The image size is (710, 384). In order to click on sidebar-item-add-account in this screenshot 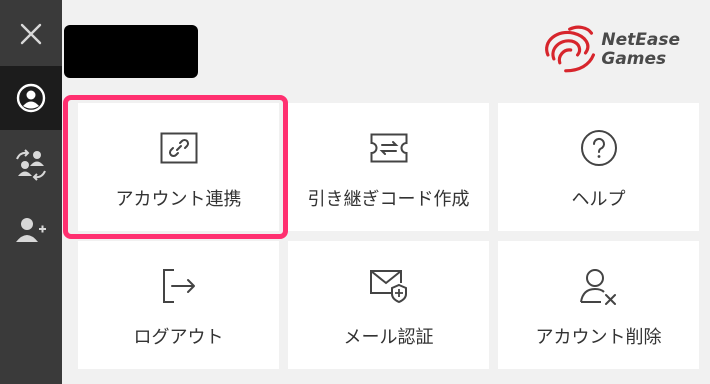, I will do `click(31, 230)`.